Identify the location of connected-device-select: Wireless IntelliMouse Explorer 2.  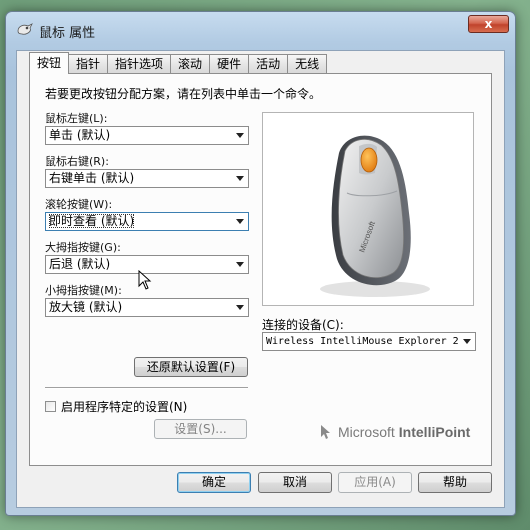
(369, 341).